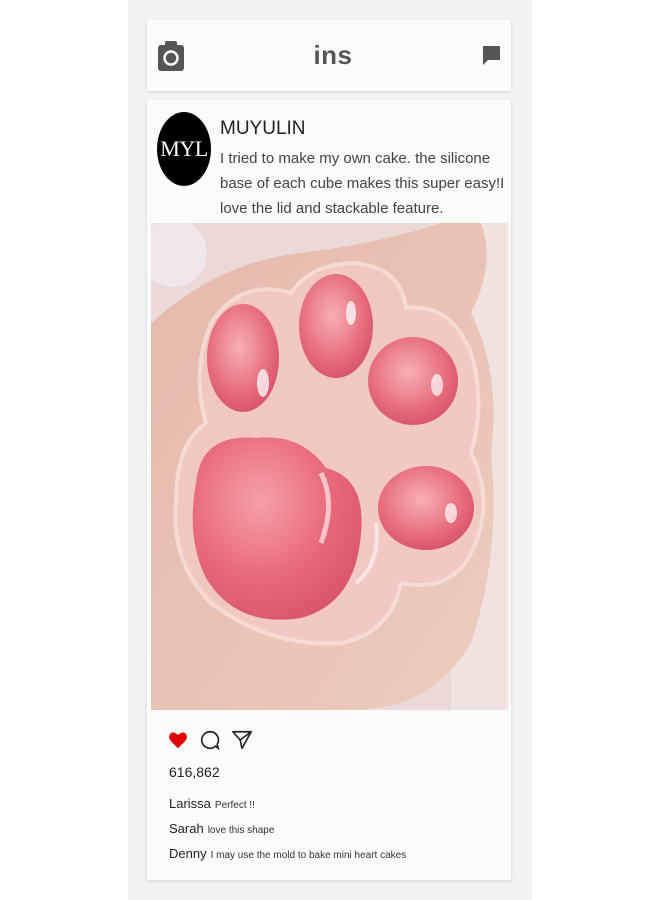  I want to click on app-header: ins, so click(329, 55).